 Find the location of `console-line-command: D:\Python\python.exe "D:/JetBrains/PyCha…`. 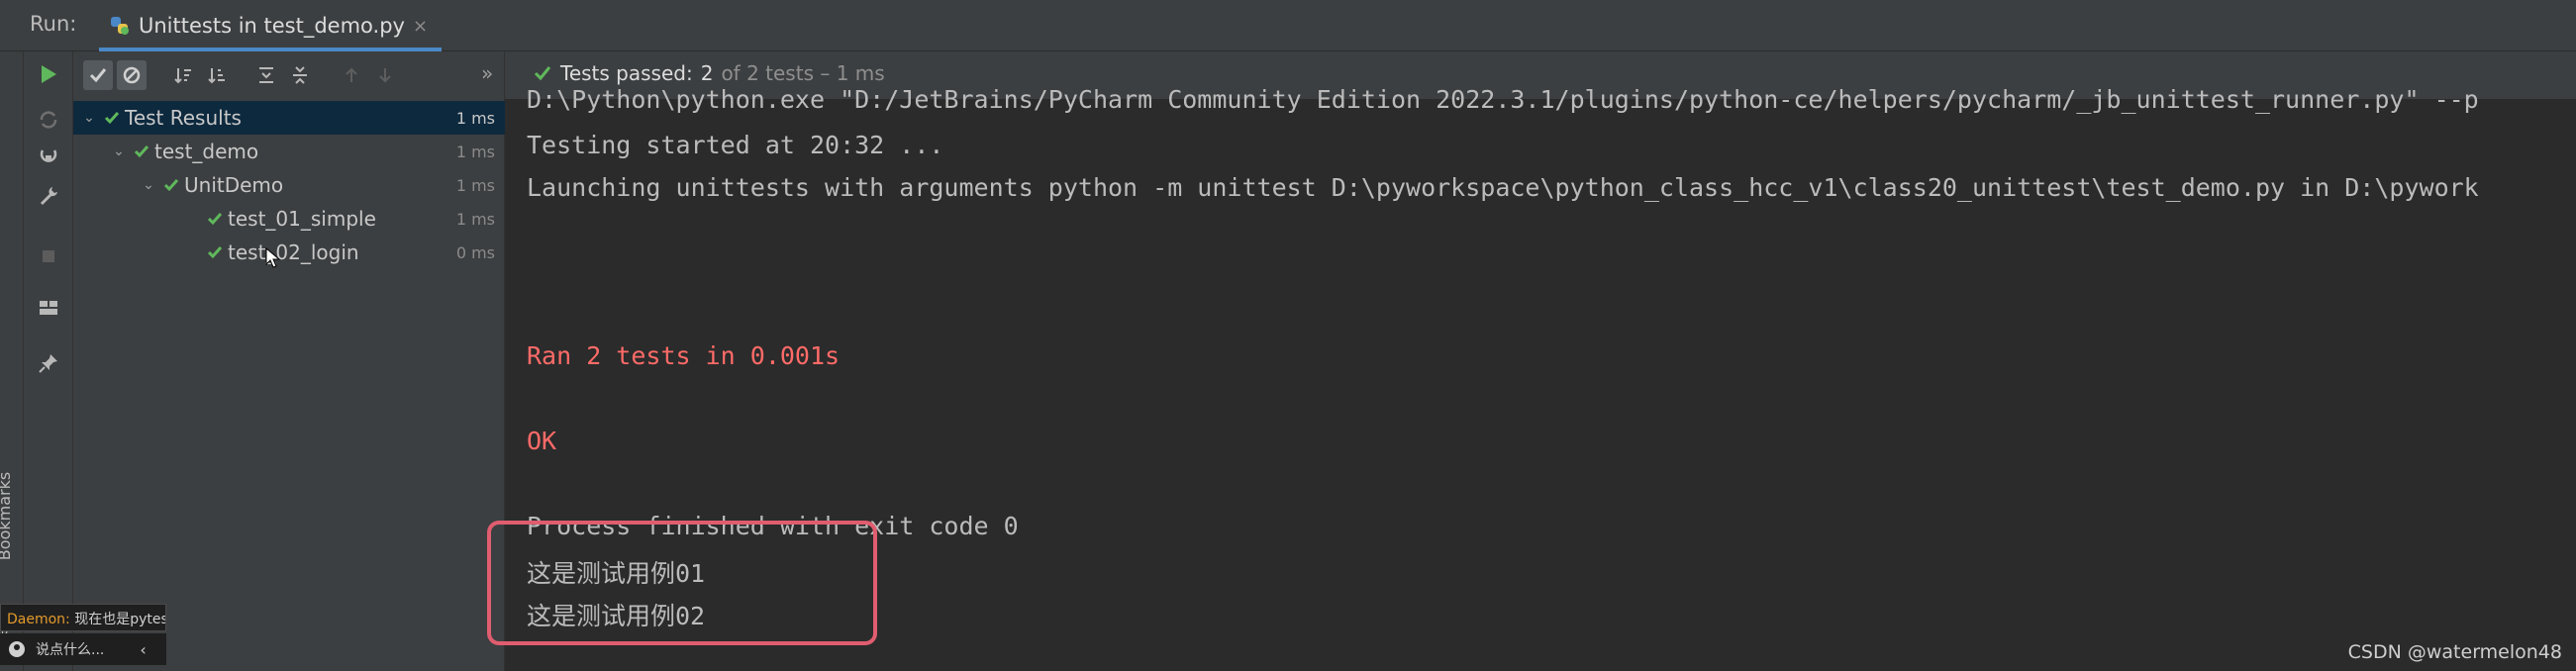

console-line-command: D:\Python\python.exe "D:/JetBrains/PyCha… is located at coordinates (1503, 99).